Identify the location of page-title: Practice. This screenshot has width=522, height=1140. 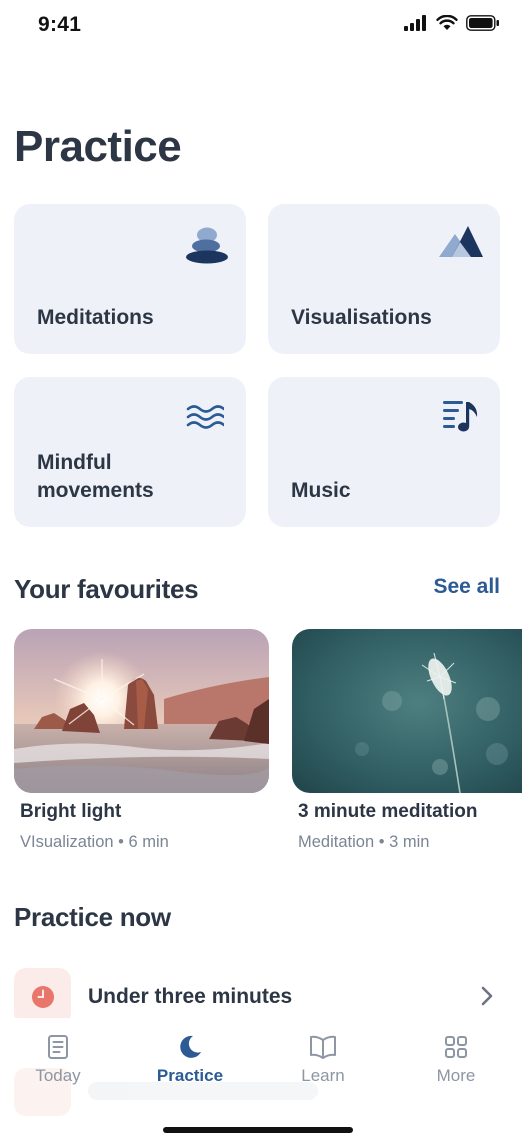
(98, 146).